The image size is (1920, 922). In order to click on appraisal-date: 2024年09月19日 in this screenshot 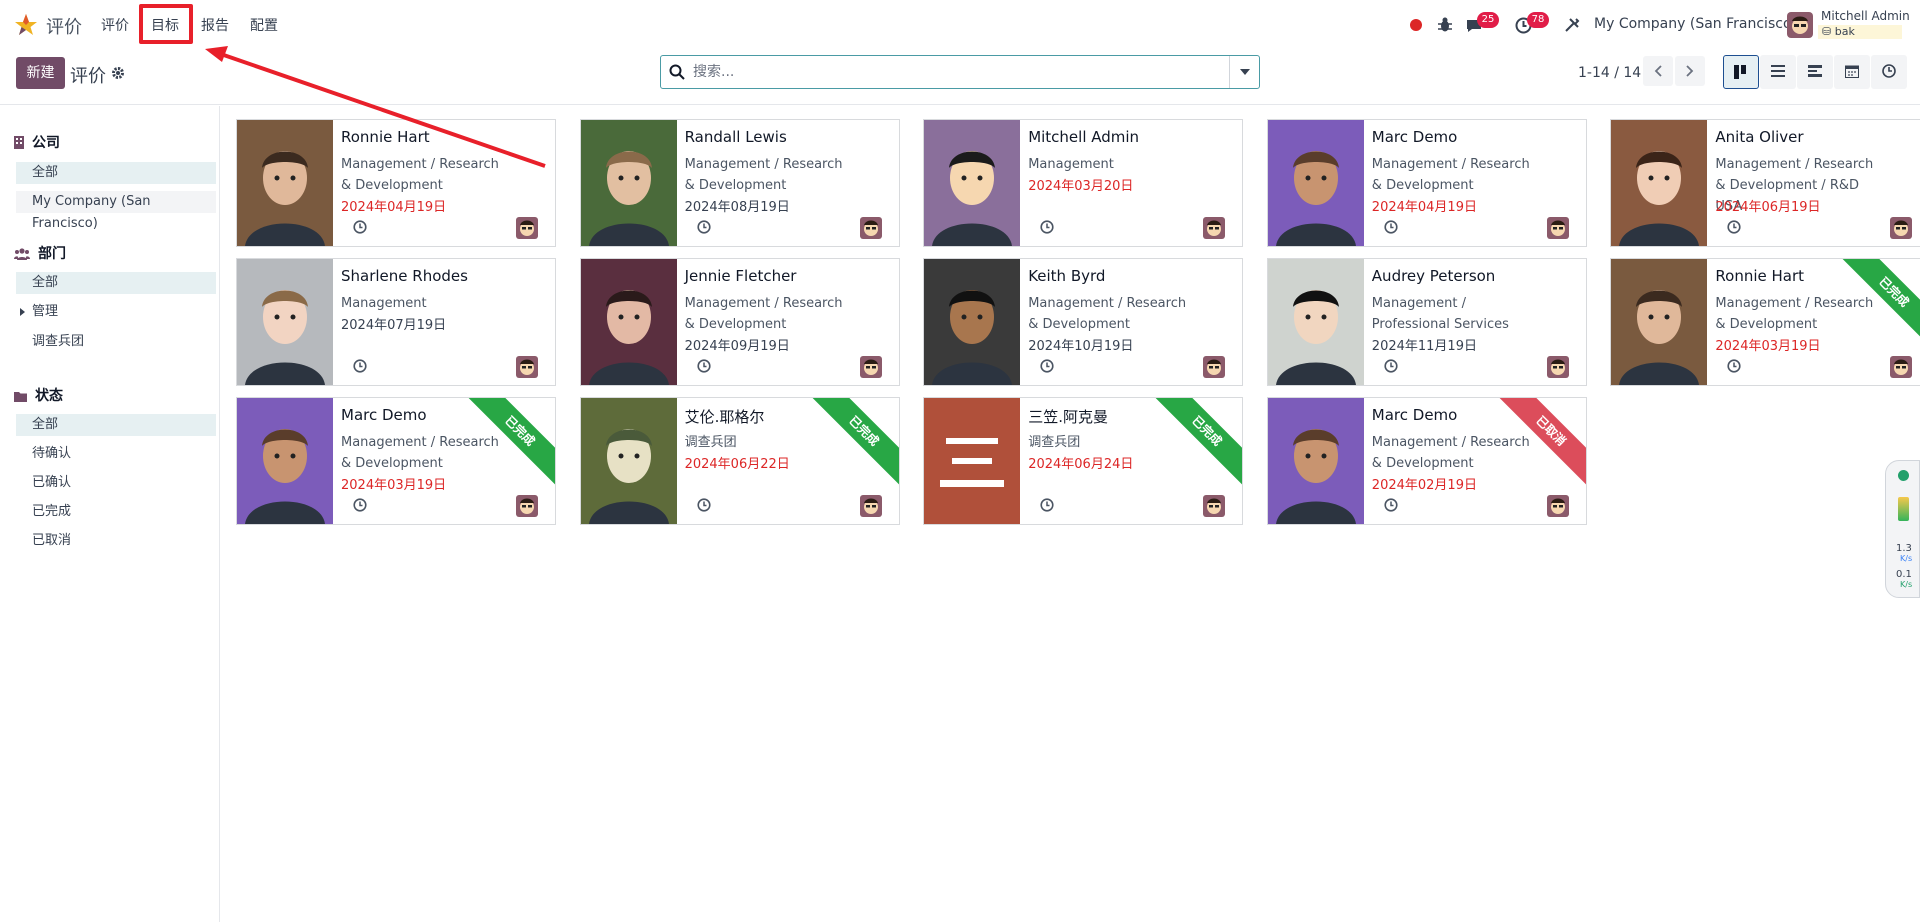, I will do `click(737, 346)`.